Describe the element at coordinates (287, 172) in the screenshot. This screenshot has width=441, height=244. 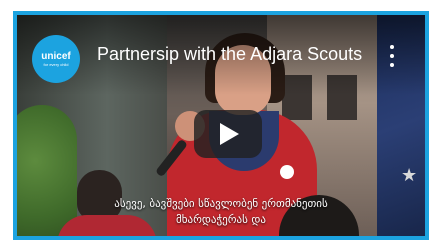
I see `uniform-badge` at that location.